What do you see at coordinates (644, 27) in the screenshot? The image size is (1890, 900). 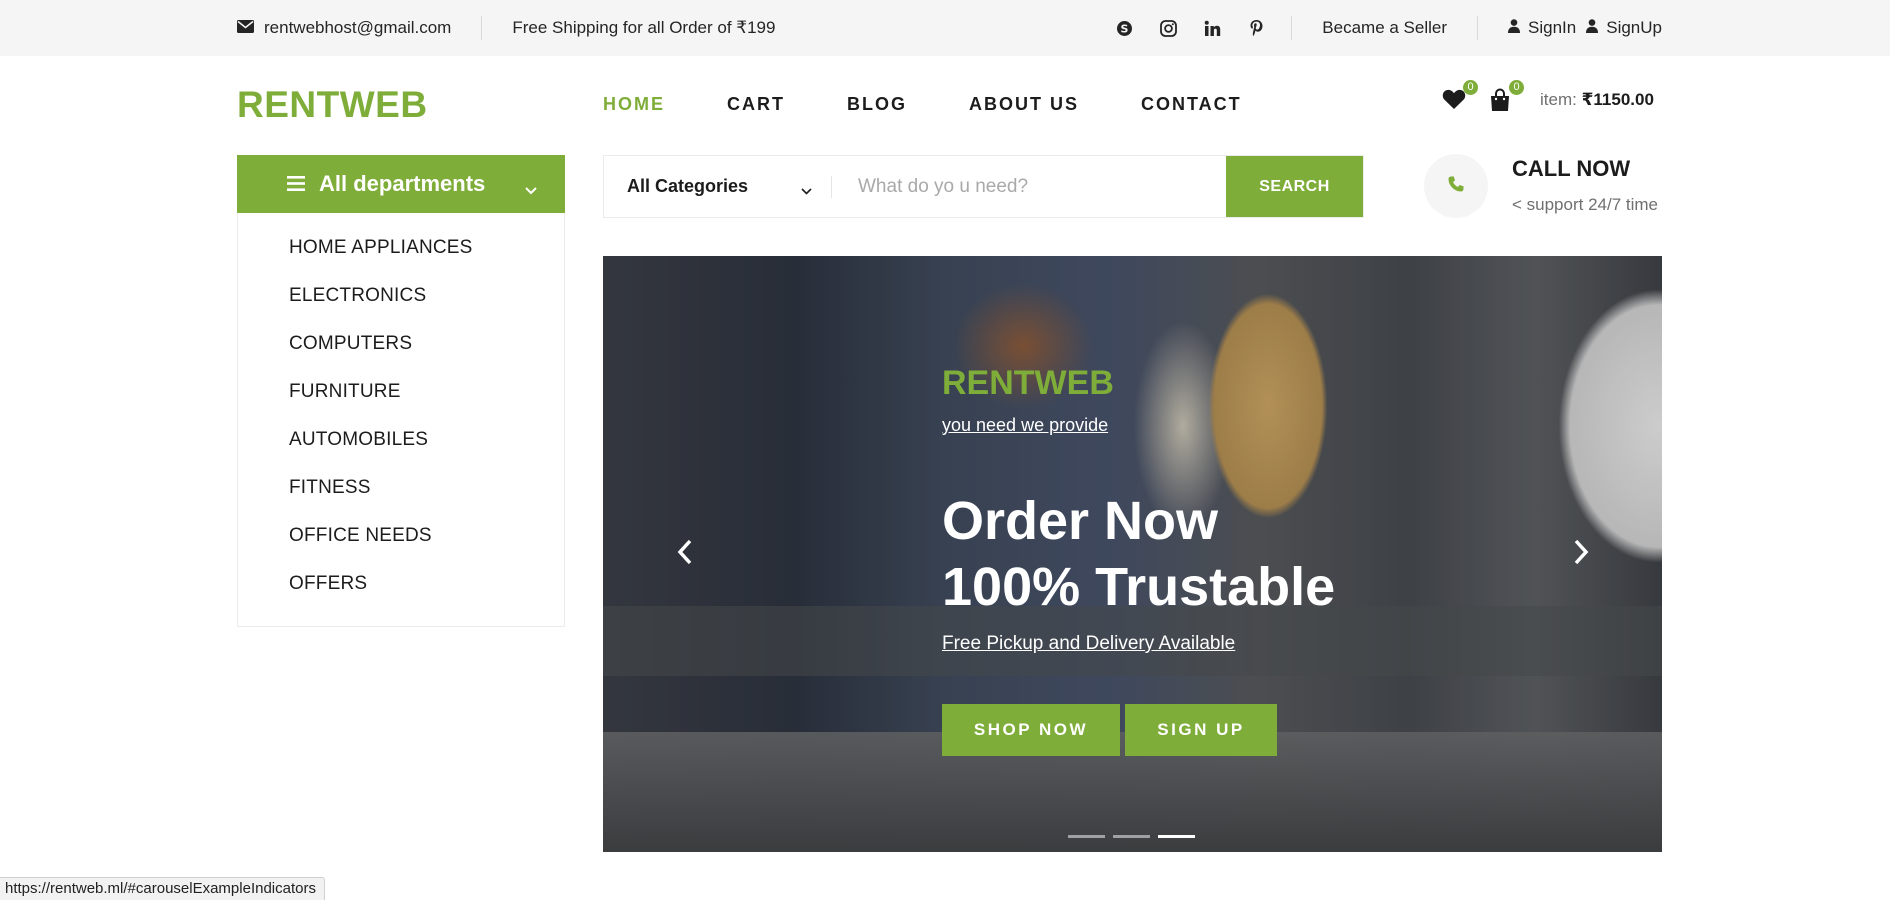 I see `shipping-notice: Free Shipping for all Order of ₹199` at bounding box center [644, 27].